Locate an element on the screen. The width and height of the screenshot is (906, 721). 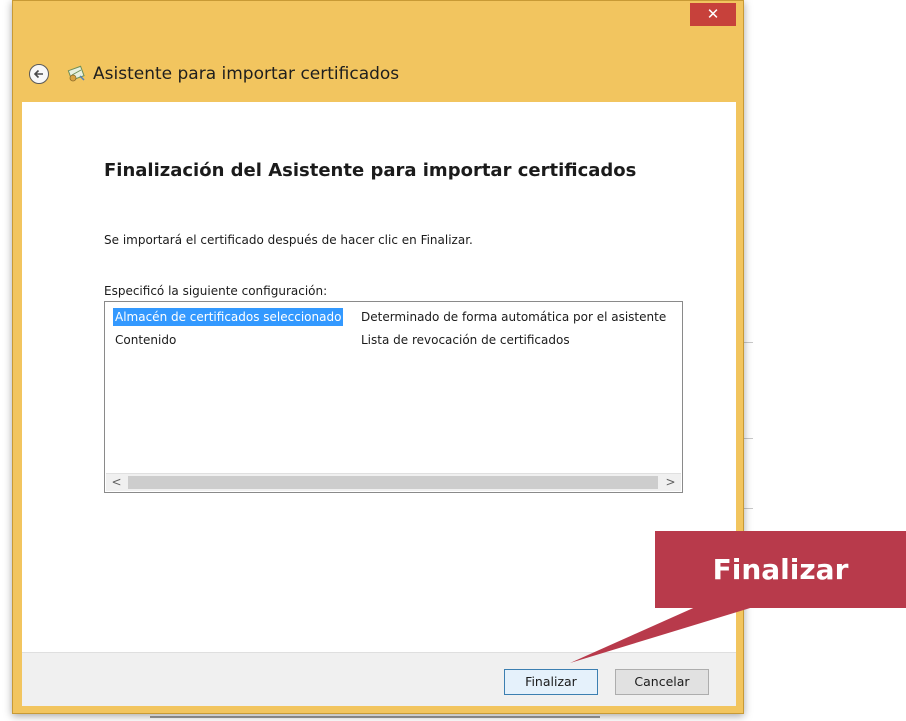
back-arrow-icon is located at coordinates (38, 74).